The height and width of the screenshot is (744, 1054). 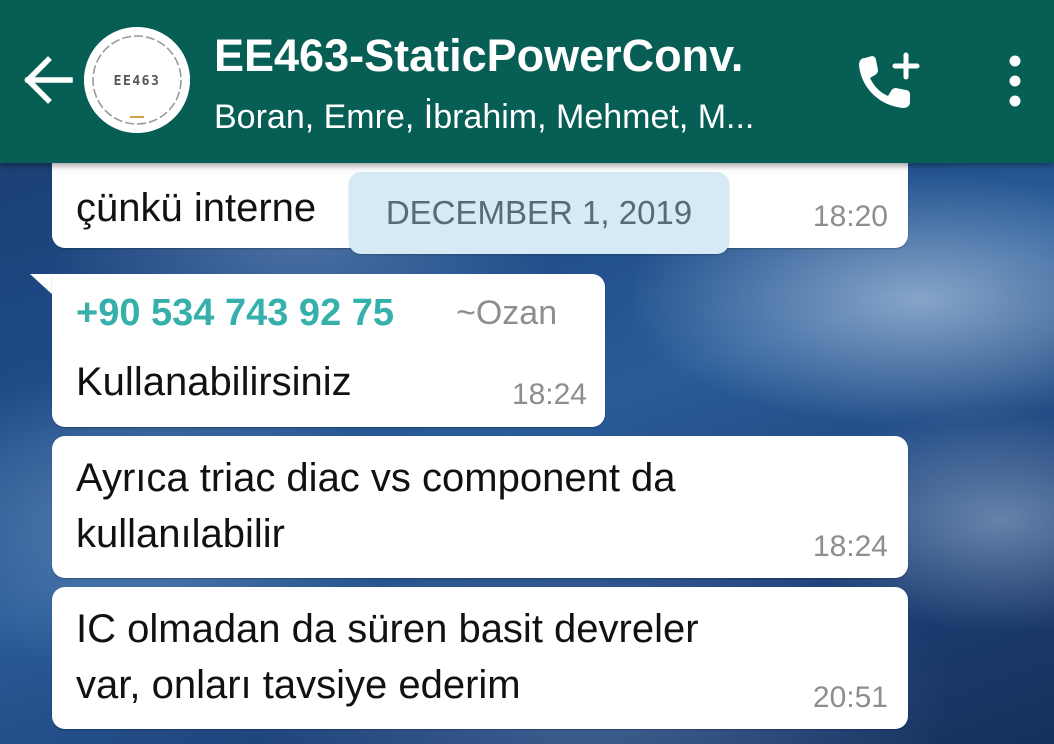 I want to click on message-text: Ayrıca triac diac vs component da, so click(x=376, y=478).